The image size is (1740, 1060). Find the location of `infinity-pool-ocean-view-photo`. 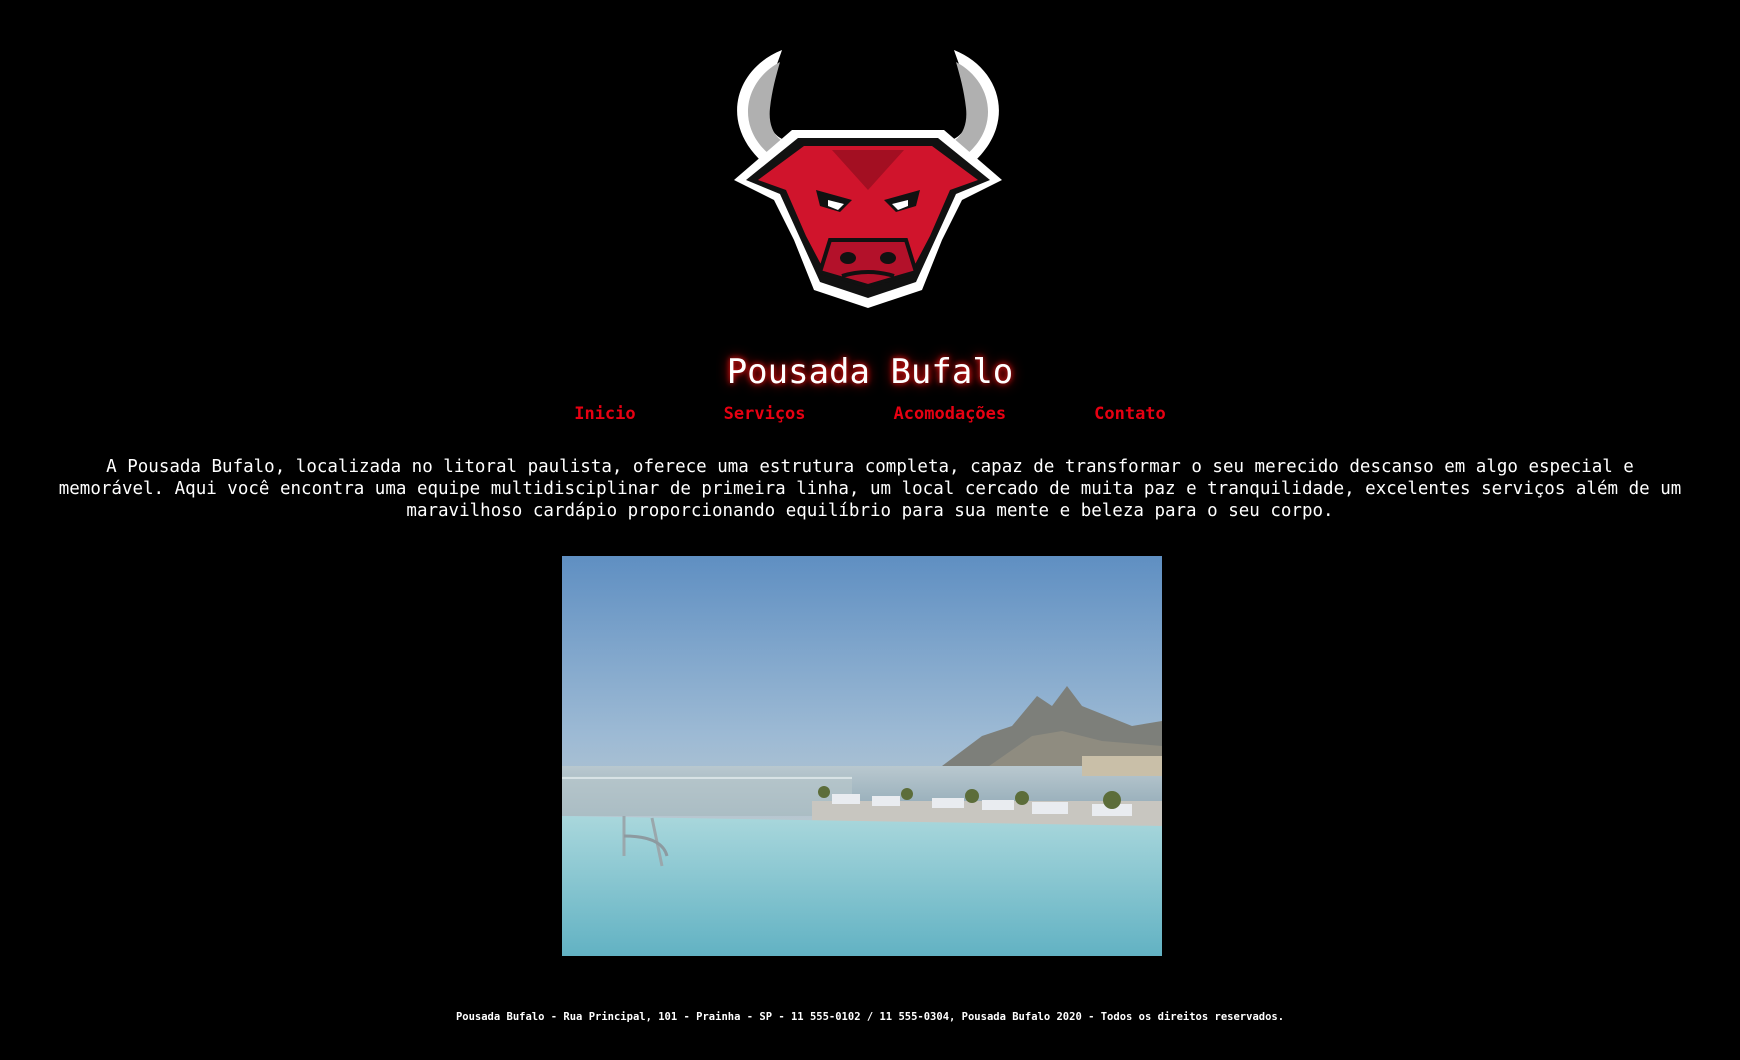

infinity-pool-ocean-view-photo is located at coordinates (862, 756).